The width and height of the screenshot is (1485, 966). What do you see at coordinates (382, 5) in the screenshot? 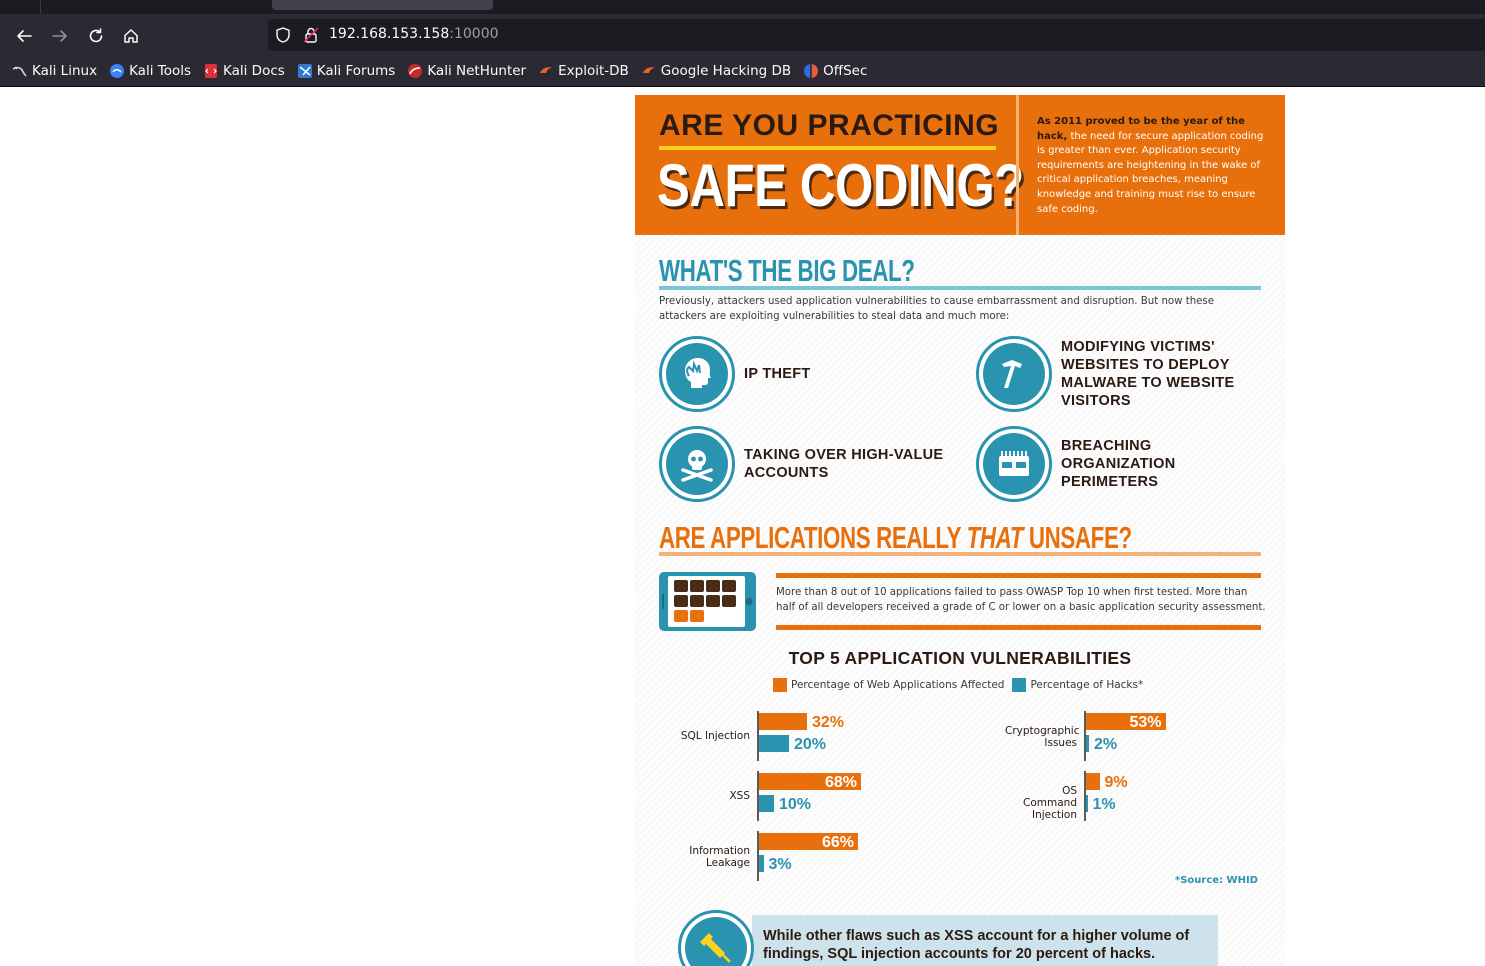
I see `active-tab` at bounding box center [382, 5].